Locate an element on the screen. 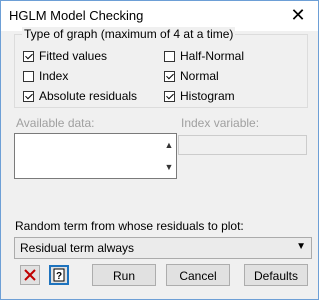  cancel-button: Cancel is located at coordinates (198, 275).